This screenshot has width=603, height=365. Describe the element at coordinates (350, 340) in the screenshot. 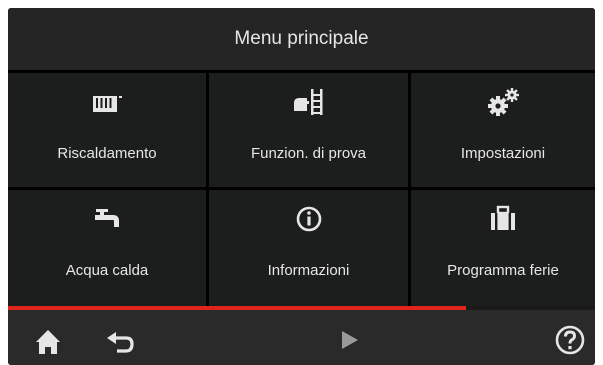

I see `play-next-icon` at that location.